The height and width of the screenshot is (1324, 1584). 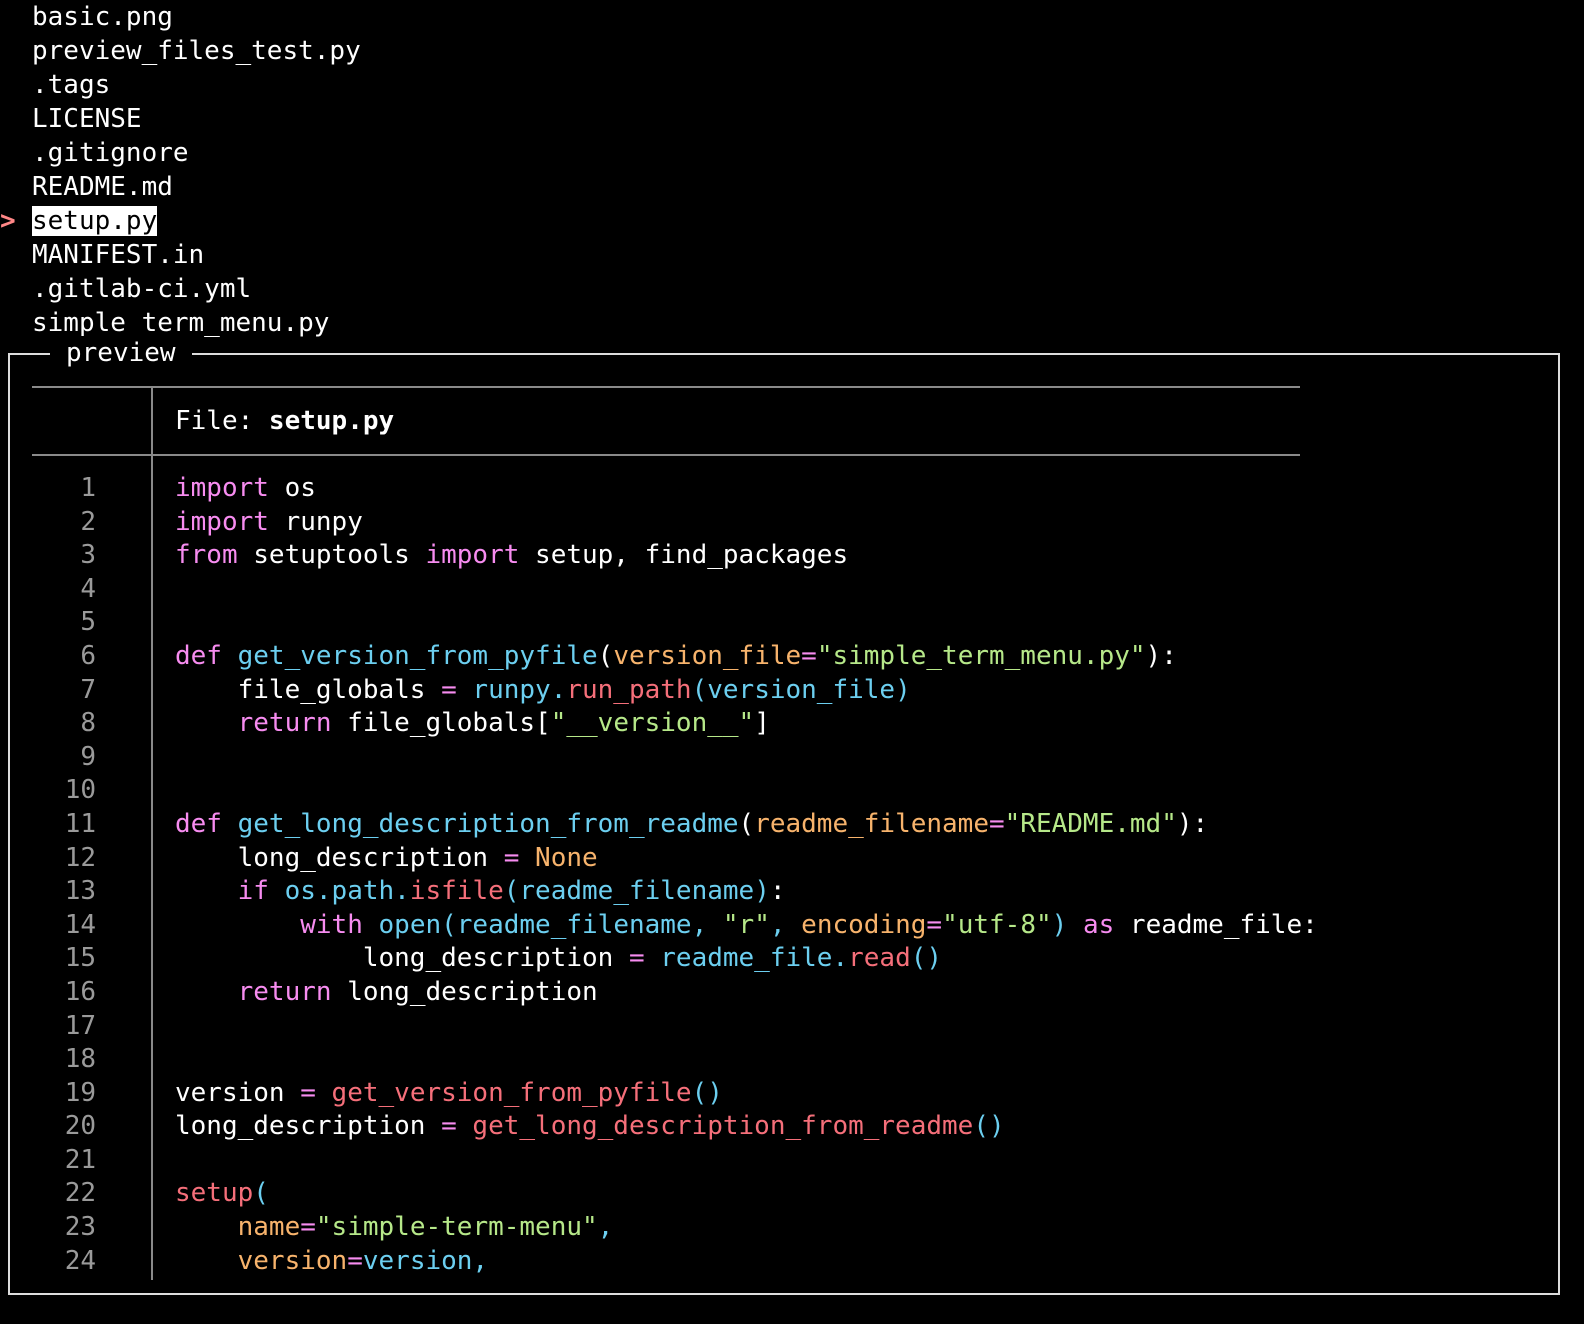 I want to click on code-token: get_long_description_from_readme, so click(x=723, y=1126).